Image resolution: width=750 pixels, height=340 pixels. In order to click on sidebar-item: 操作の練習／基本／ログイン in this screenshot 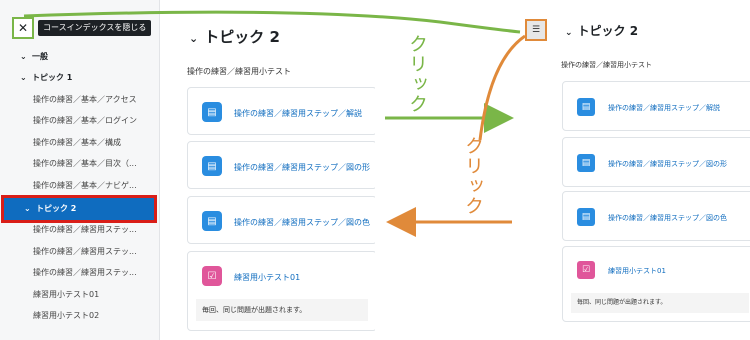, I will do `click(79, 121)`.